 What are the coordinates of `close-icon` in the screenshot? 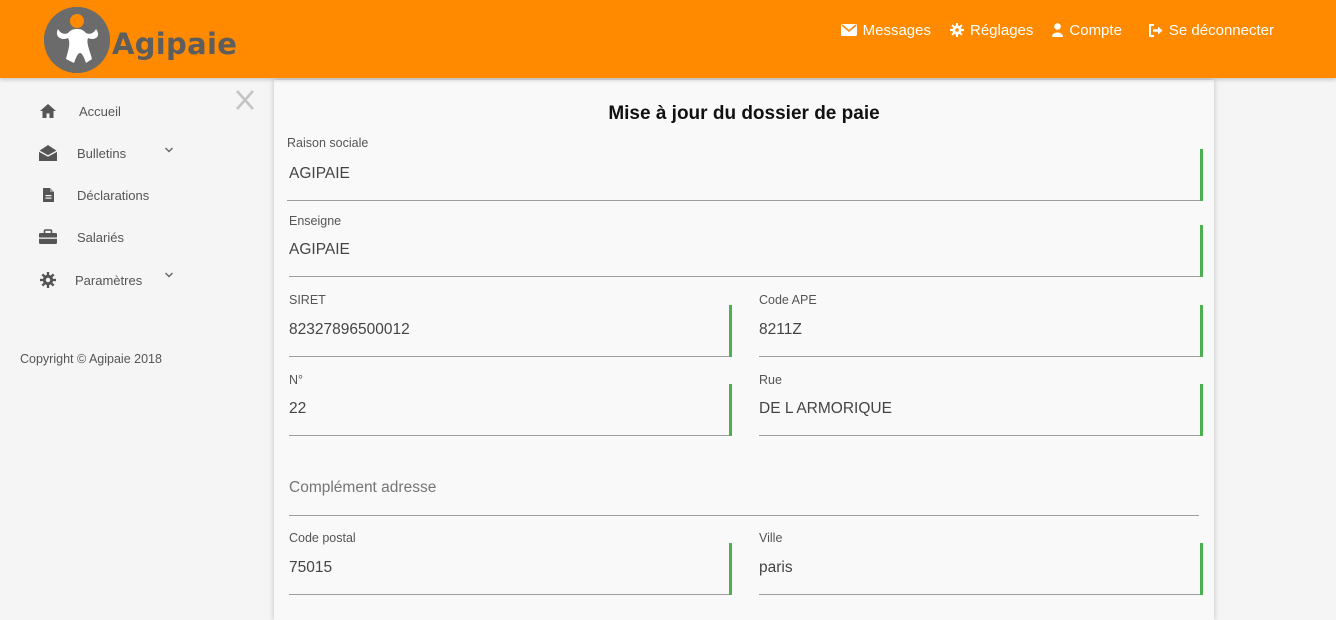 It's located at (245, 100).